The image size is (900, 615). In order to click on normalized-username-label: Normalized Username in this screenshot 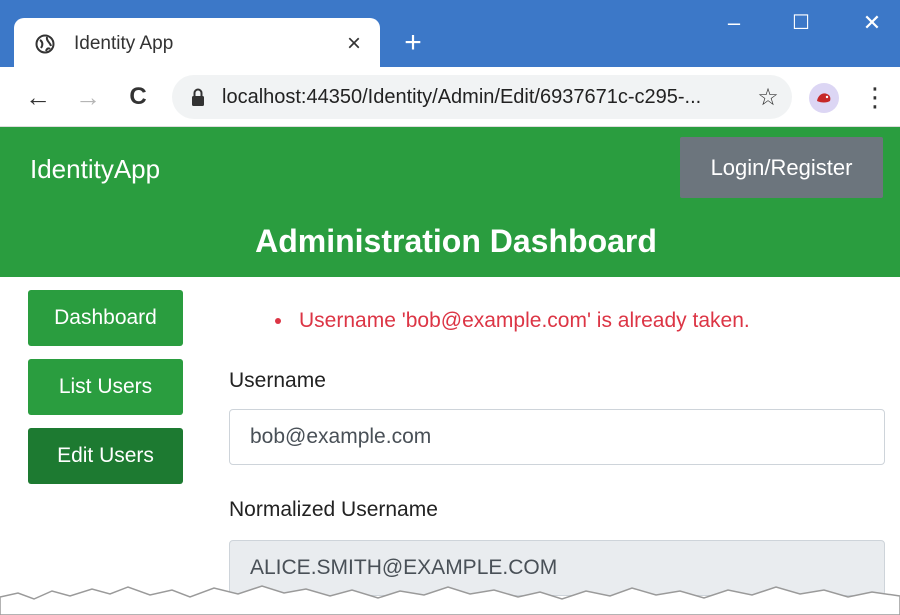, I will do `click(333, 509)`.